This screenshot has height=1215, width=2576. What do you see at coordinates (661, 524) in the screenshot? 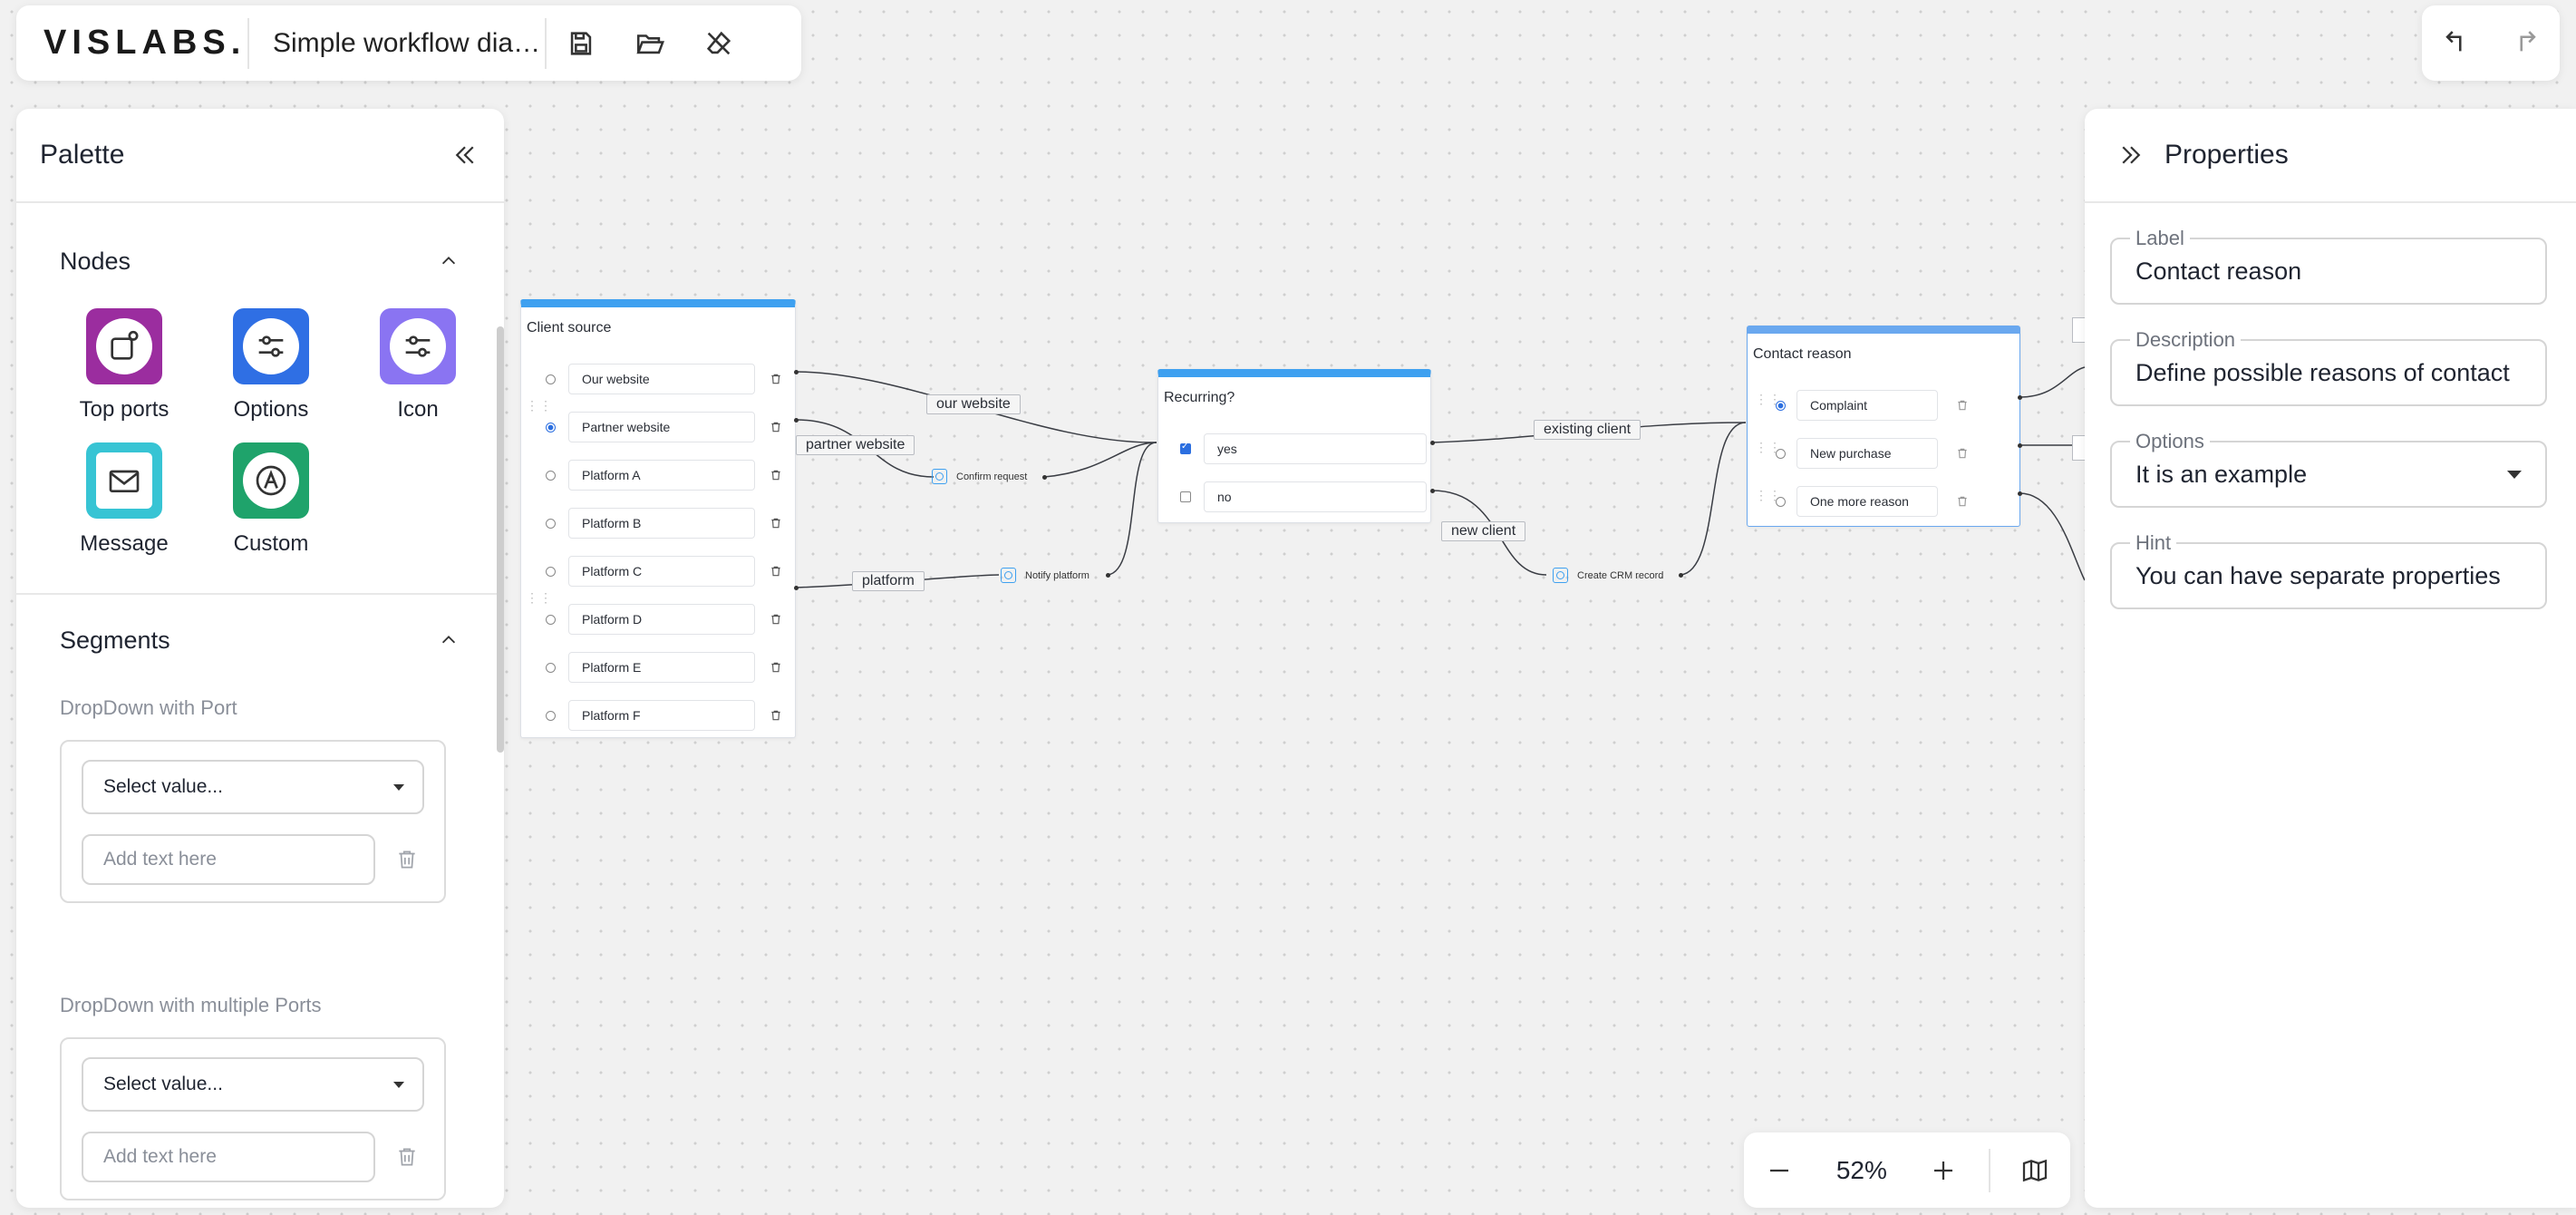
I see `option-input: Platform B` at bounding box center [661, 524].